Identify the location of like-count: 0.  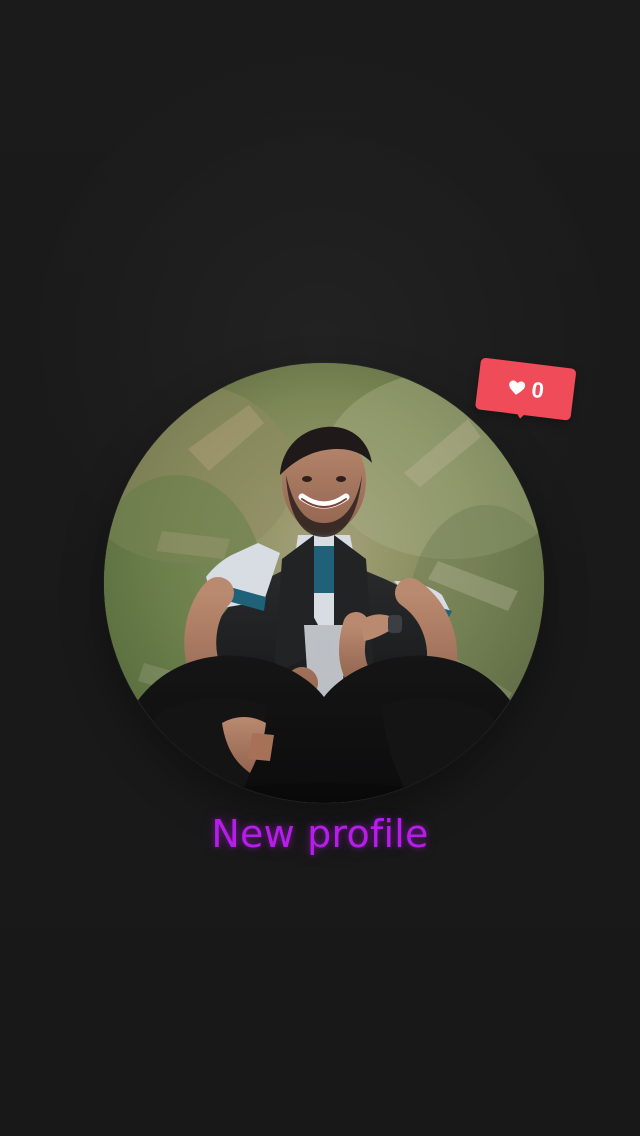
(538, 390).